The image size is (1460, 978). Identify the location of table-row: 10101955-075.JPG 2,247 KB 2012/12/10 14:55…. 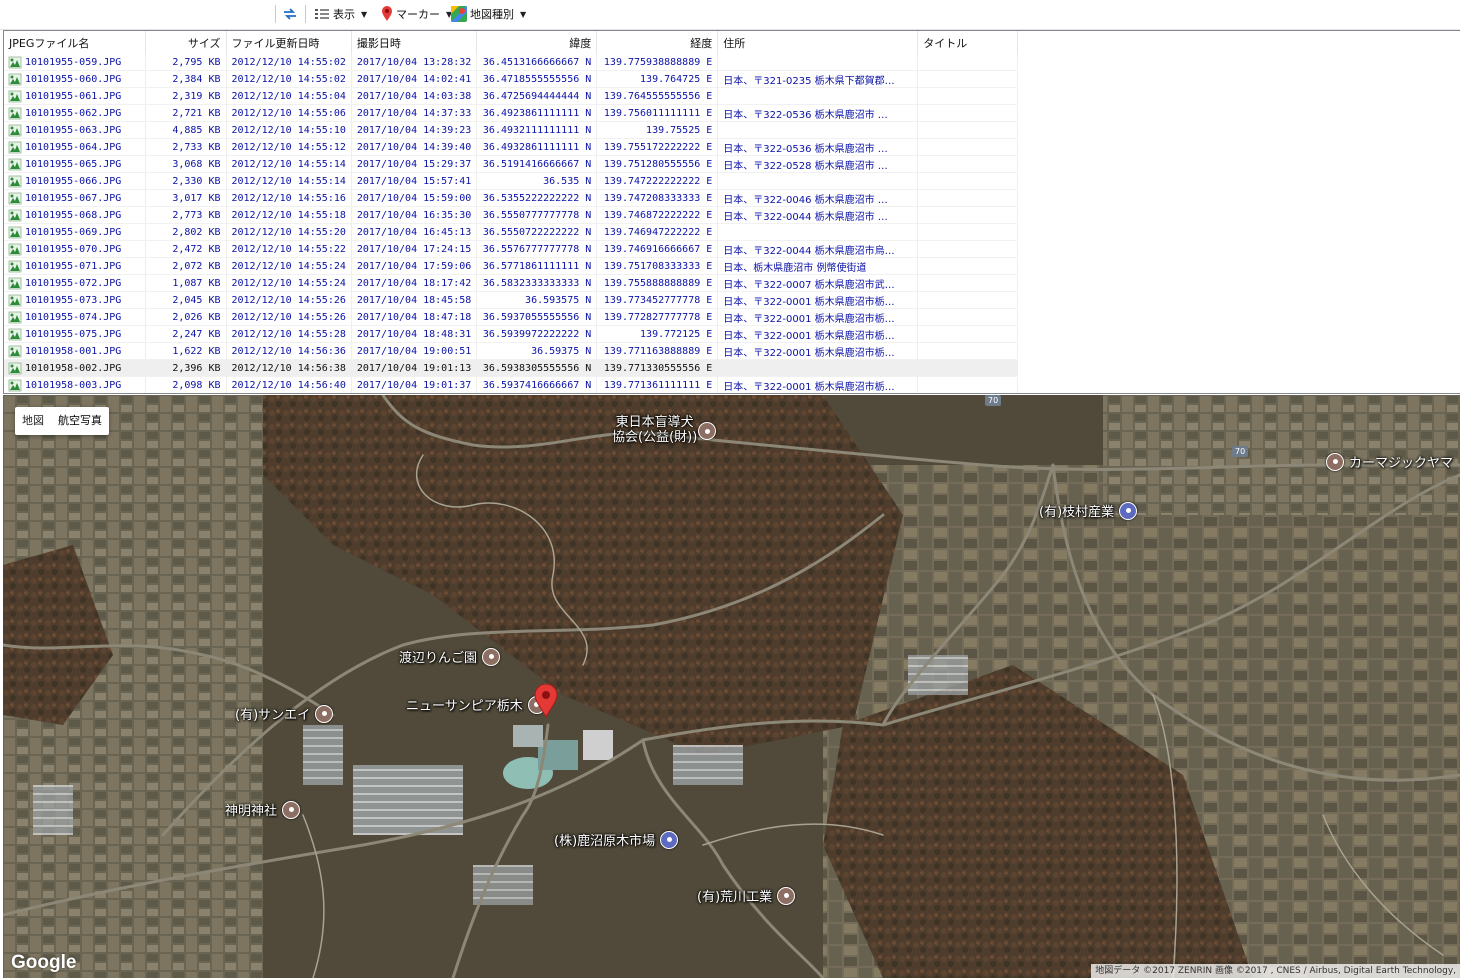
(511, 334).